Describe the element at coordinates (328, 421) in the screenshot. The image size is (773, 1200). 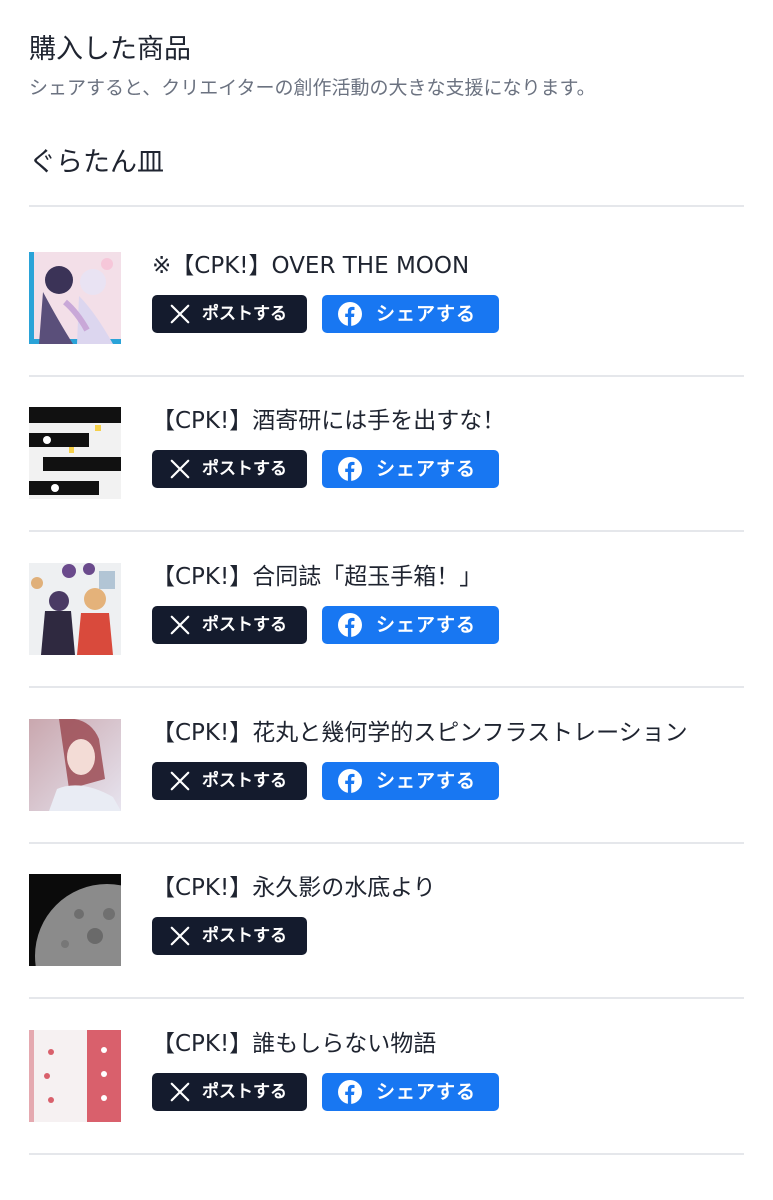
I see `product-title: 【CPK!】酒寄研には手を出すな！` at that location.